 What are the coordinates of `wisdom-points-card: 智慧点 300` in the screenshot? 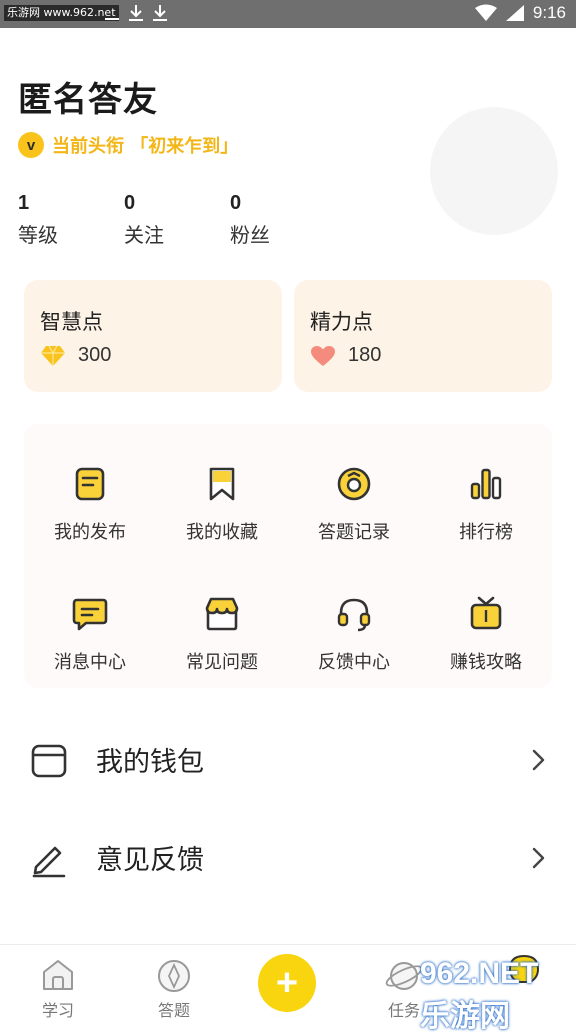 It's located at (153, 336).